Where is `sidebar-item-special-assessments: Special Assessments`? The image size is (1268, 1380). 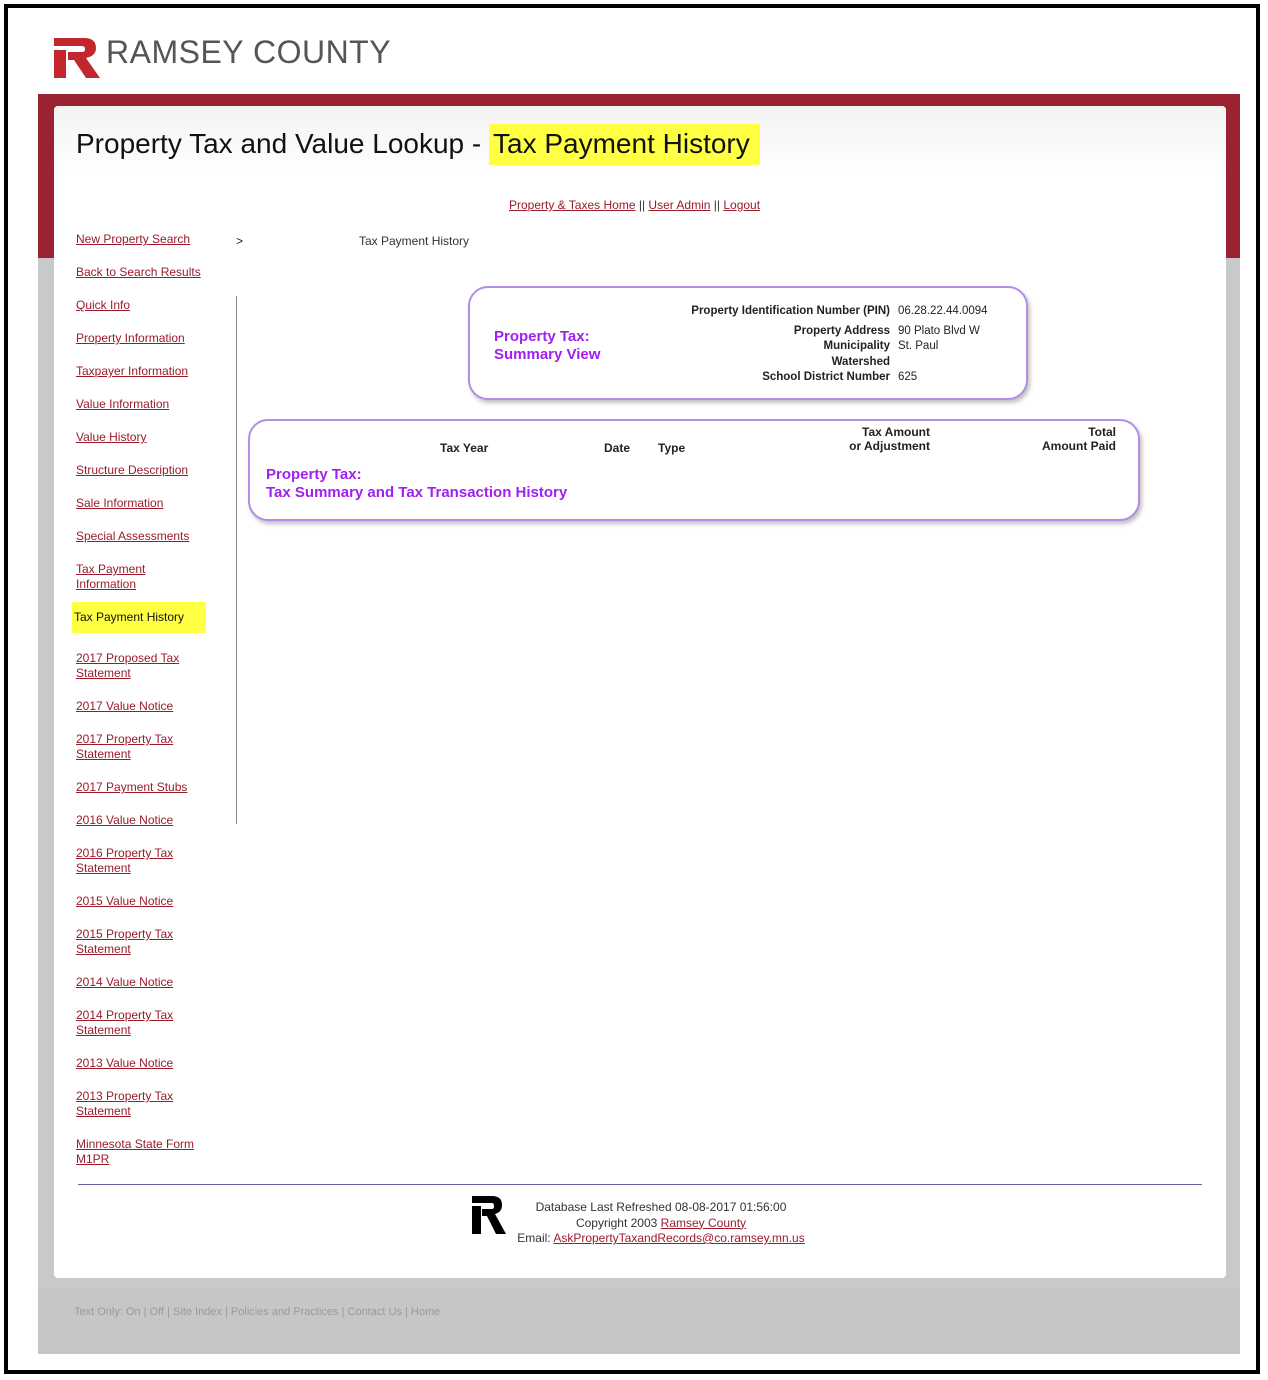 sidebar-item-special-assessments: Special Assessments is located at coordinates (140, 536).